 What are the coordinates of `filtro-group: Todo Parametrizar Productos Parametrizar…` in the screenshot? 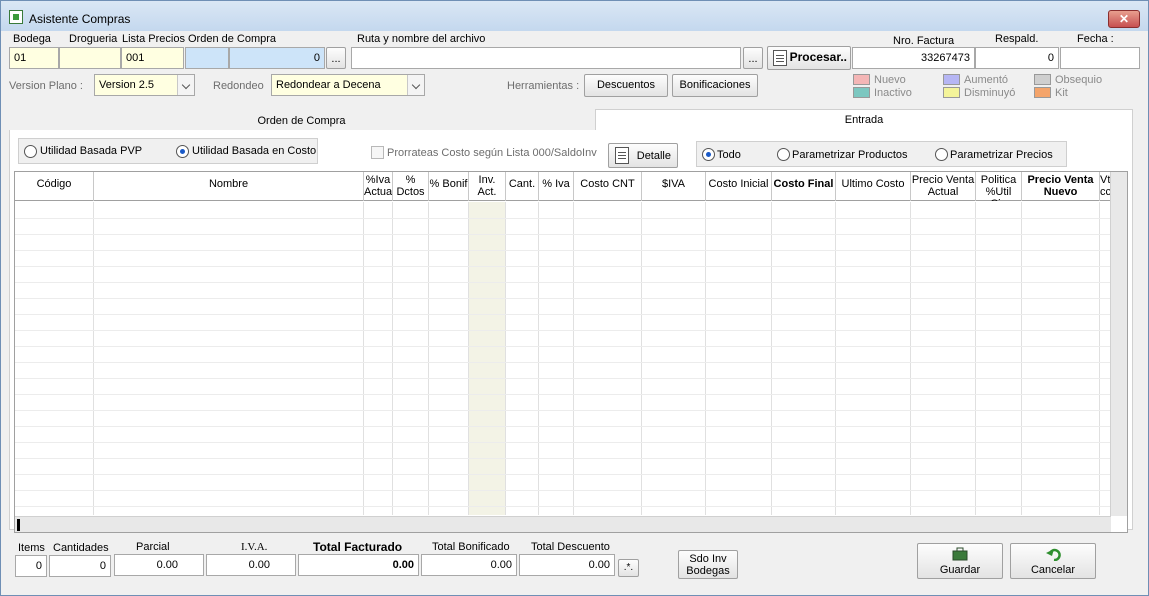 It's located at (881, 154).